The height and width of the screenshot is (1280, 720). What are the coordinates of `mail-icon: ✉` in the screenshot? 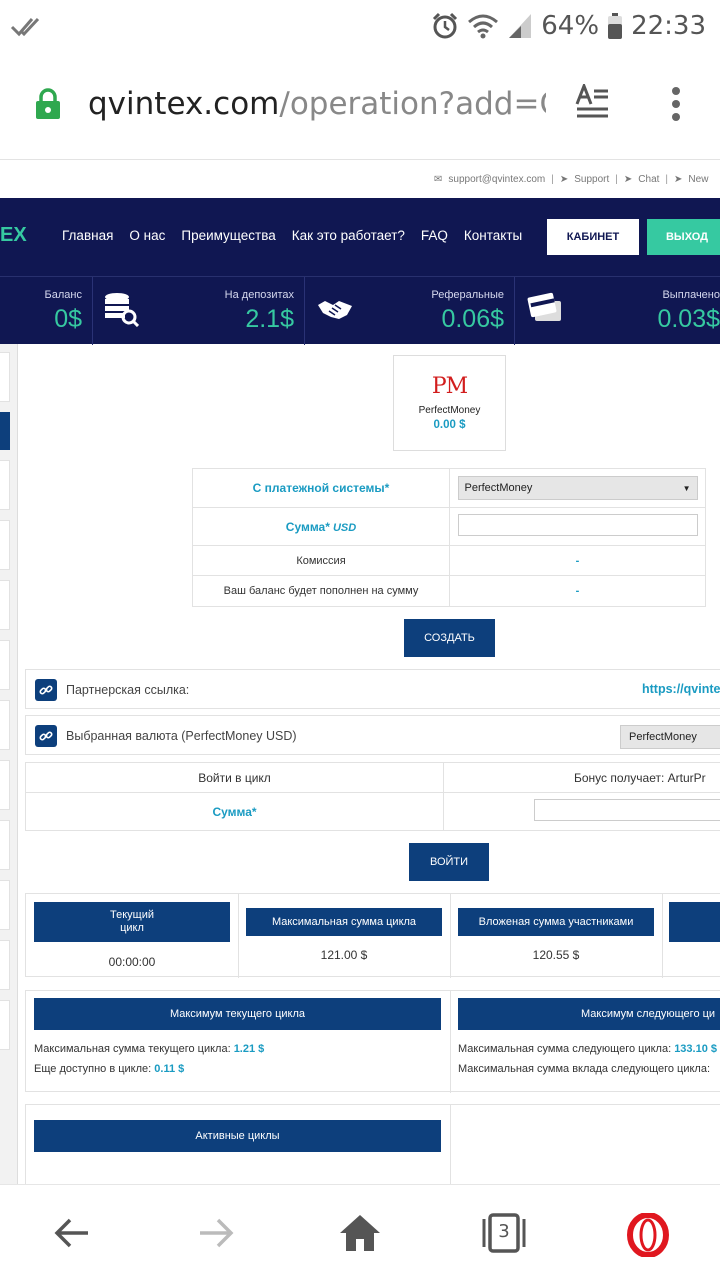 It's located at (438, 179).